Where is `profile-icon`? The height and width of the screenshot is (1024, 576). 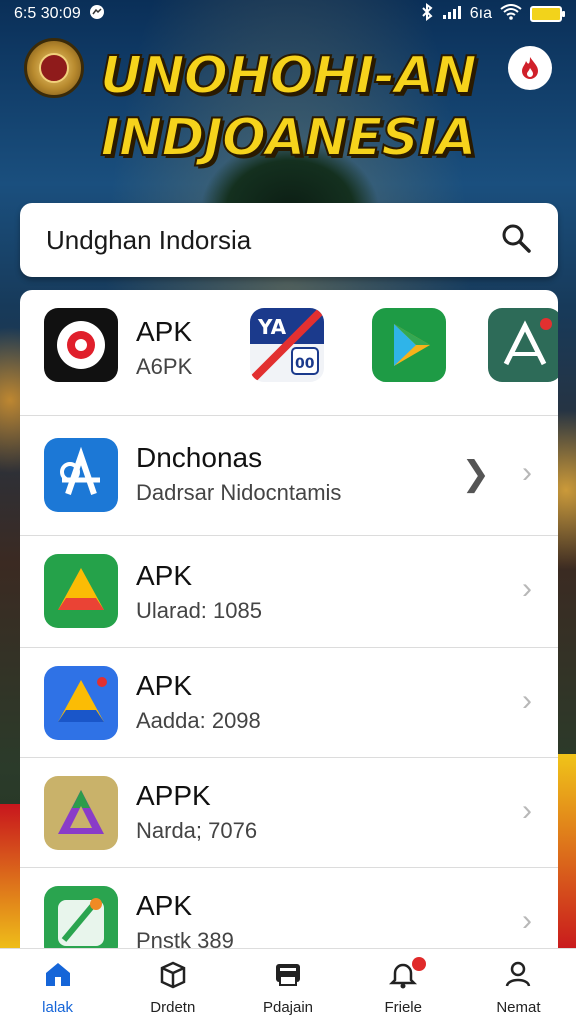 profile-icon is located at coordinates (518, 976).